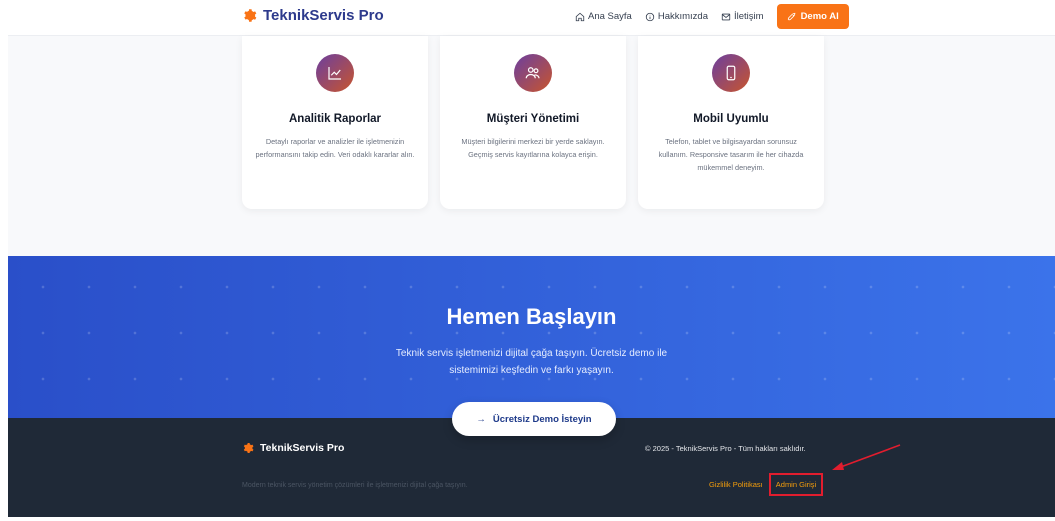 Image resolution: width=1055 pixels, height=521 pixels. What do you see at coordinates (731, 119) in the screenshot?
I see `feature-title: Mobil Uyumlu` at bounding box center [731, 119].